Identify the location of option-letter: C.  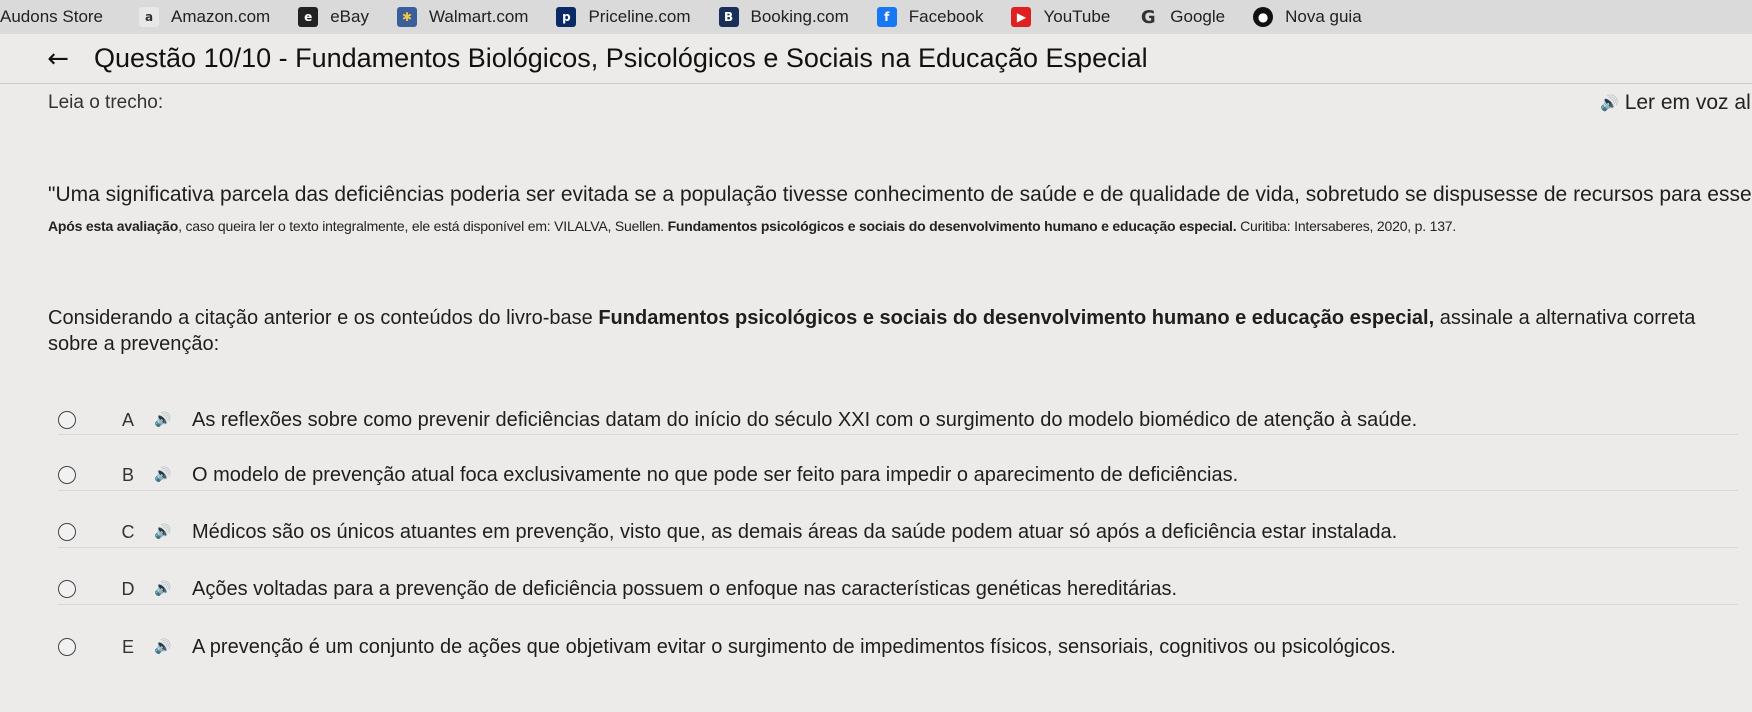
(128, 531).